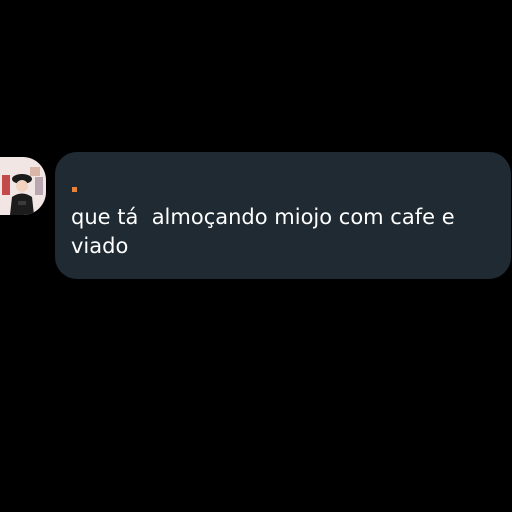  I want to click on user-avatar-icon, so click(23, 186).